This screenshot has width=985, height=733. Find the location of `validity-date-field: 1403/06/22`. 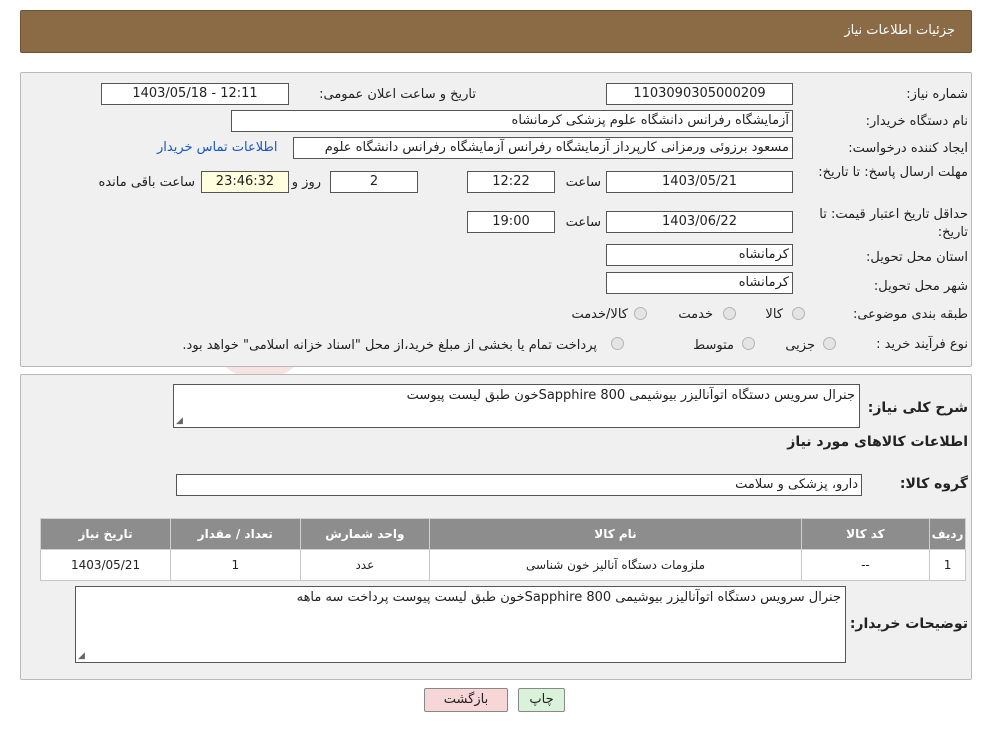

validity-date-field: 1403/06/22 is located at coordinates (699, 222).